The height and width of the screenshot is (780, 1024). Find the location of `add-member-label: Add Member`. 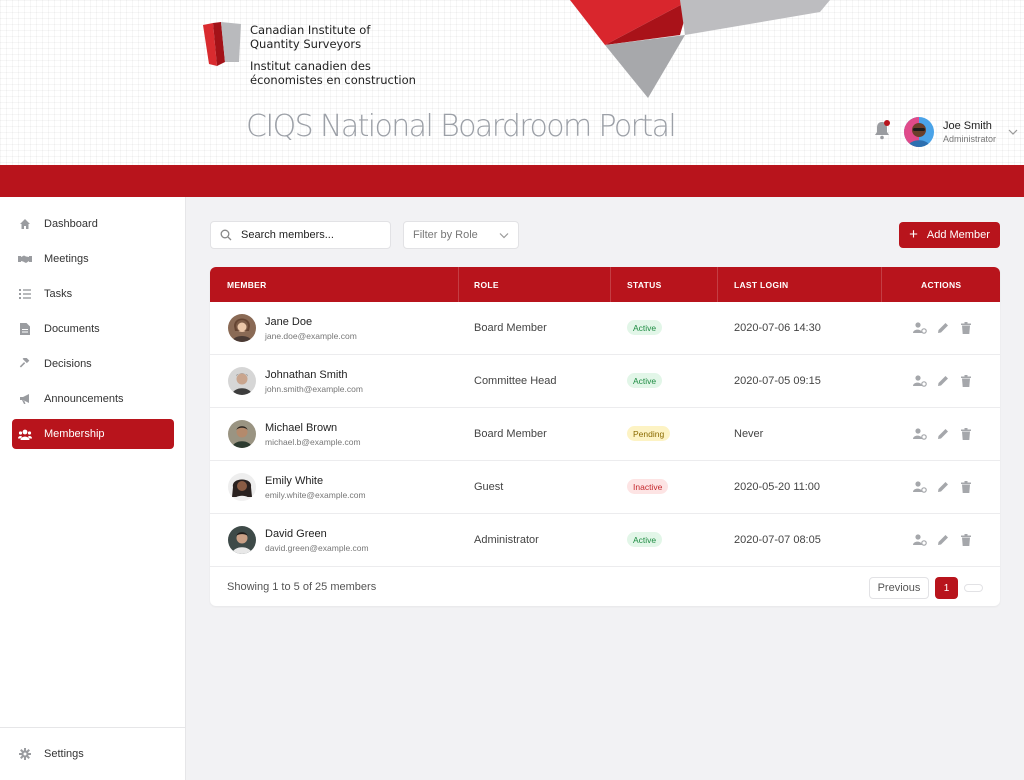

add-member-label: Add Member is located at coordinates (958, 235).